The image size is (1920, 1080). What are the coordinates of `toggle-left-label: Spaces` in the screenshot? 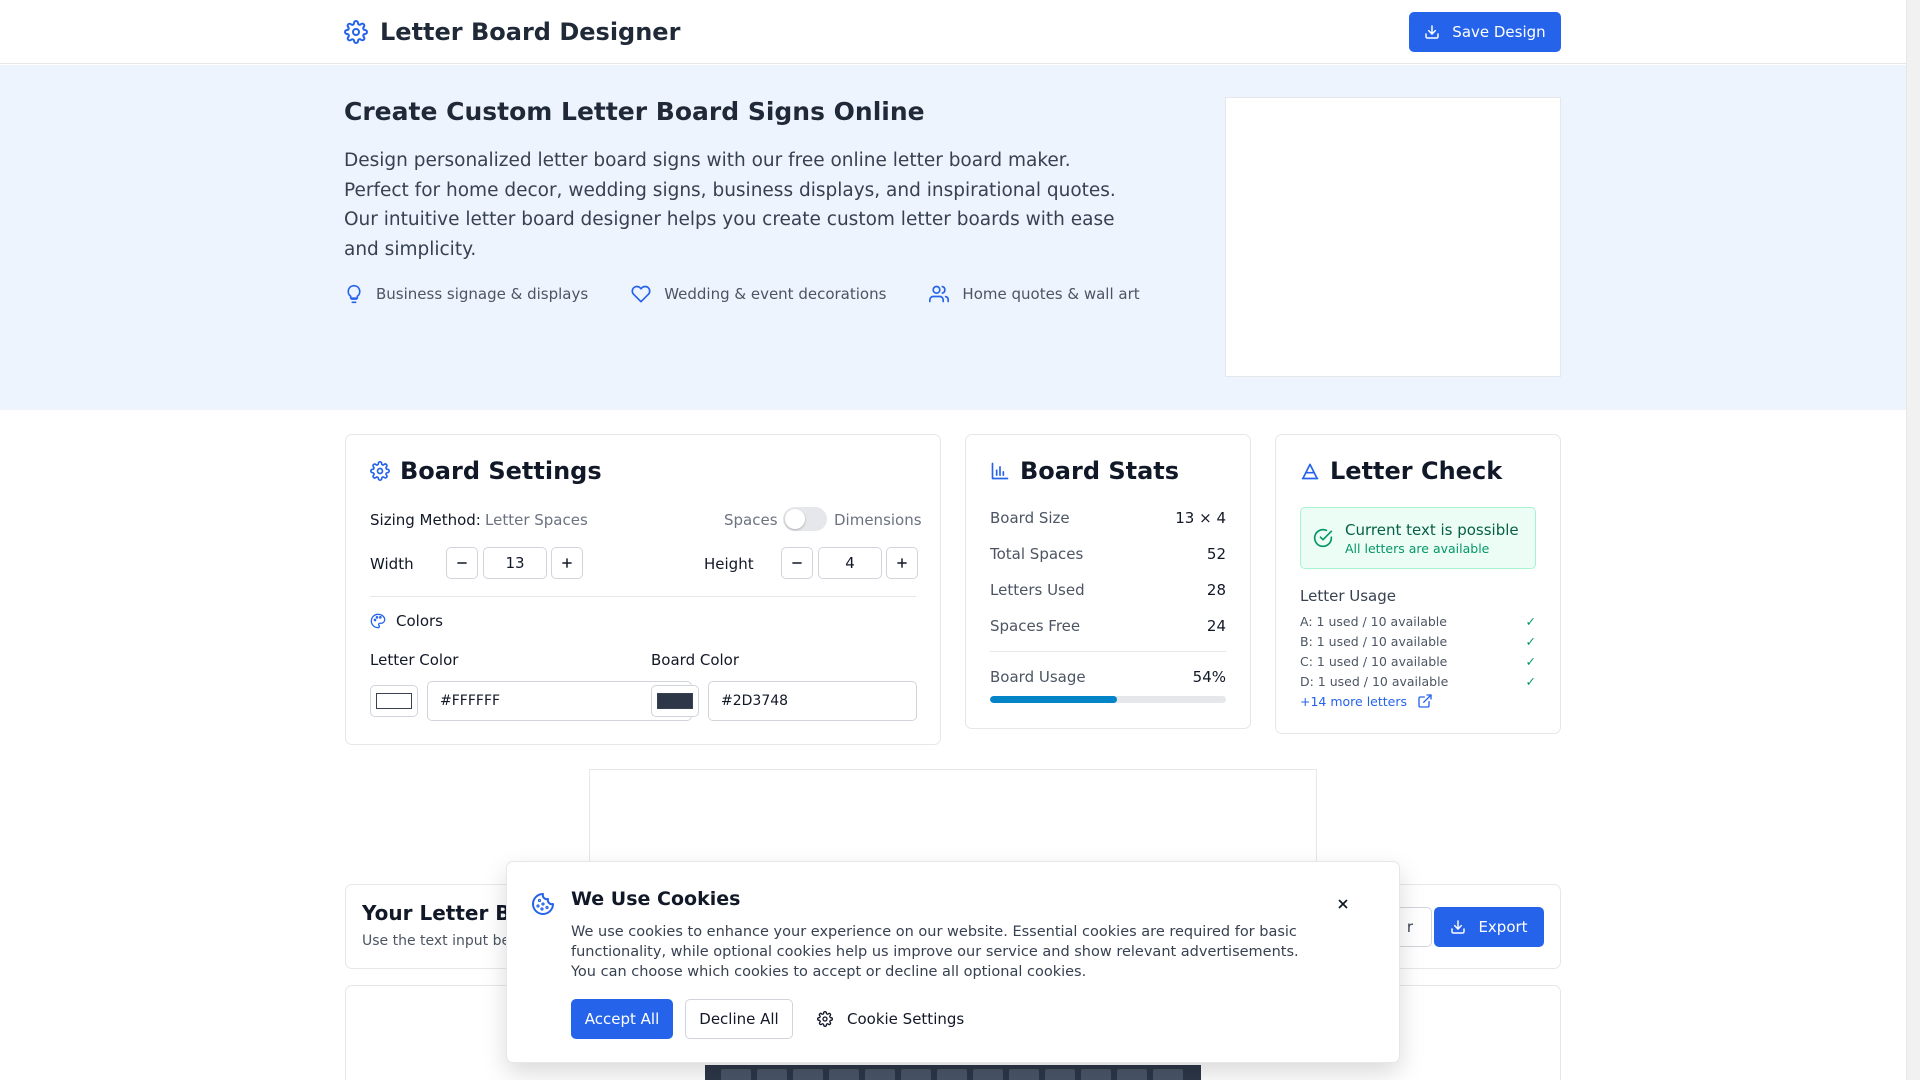 It's located at (751, 520).